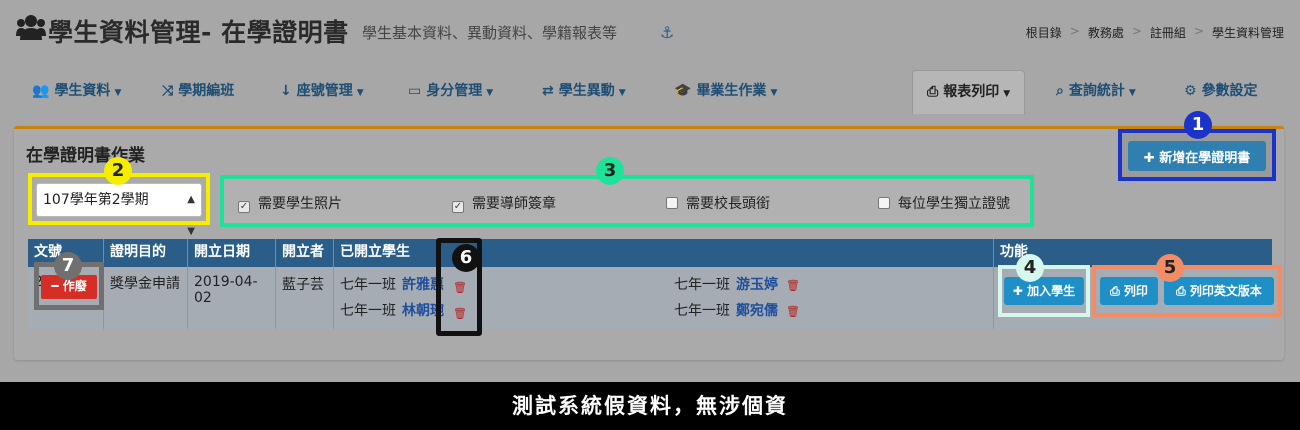 This screenshot has width=1300, height=430. Describe the element at coordinates (466, 258) in the screenshot. I see `callout-number-6: 6` at that location.